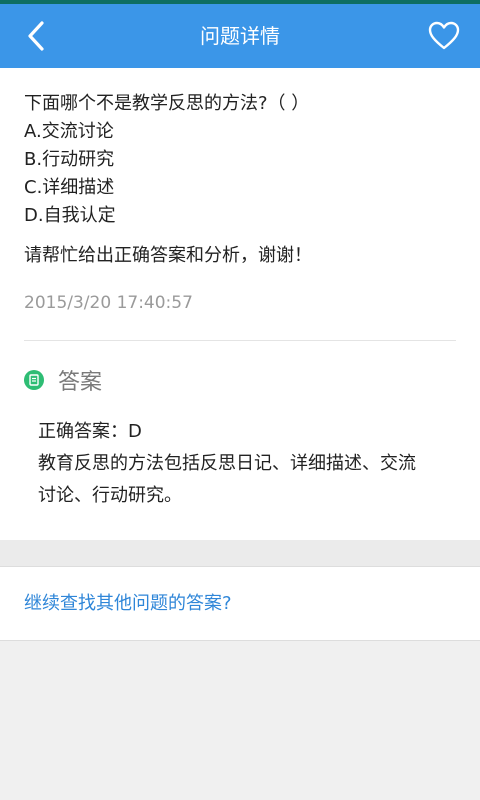 This screenshot has width=480, height=800. What do you see at coordinates (240, 340) in the screenshot?
I see `divider` at bounding box center [240, 340].